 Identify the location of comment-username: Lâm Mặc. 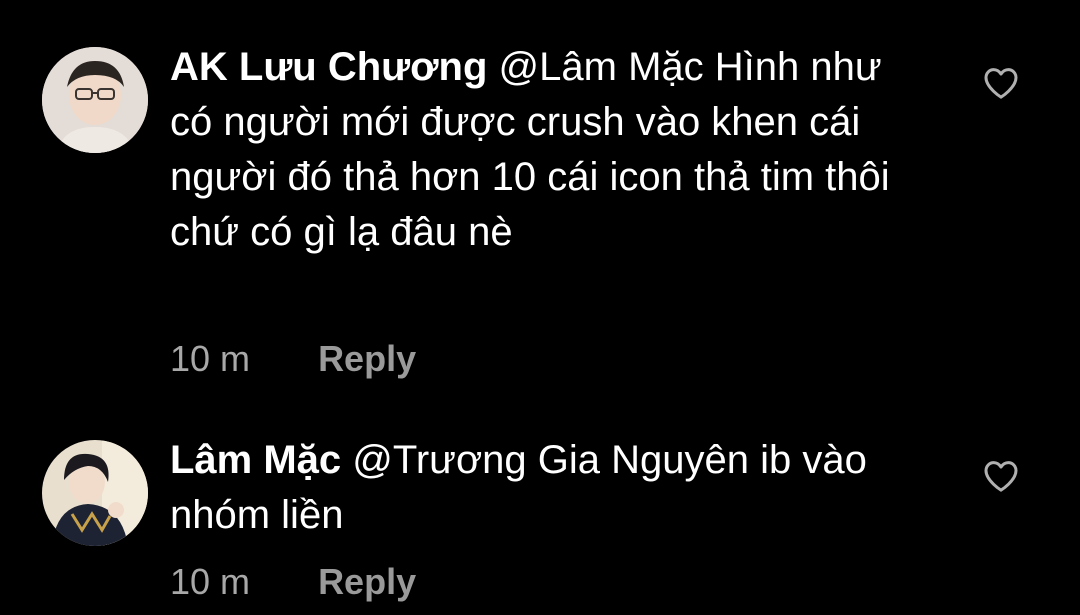
(255, 460).